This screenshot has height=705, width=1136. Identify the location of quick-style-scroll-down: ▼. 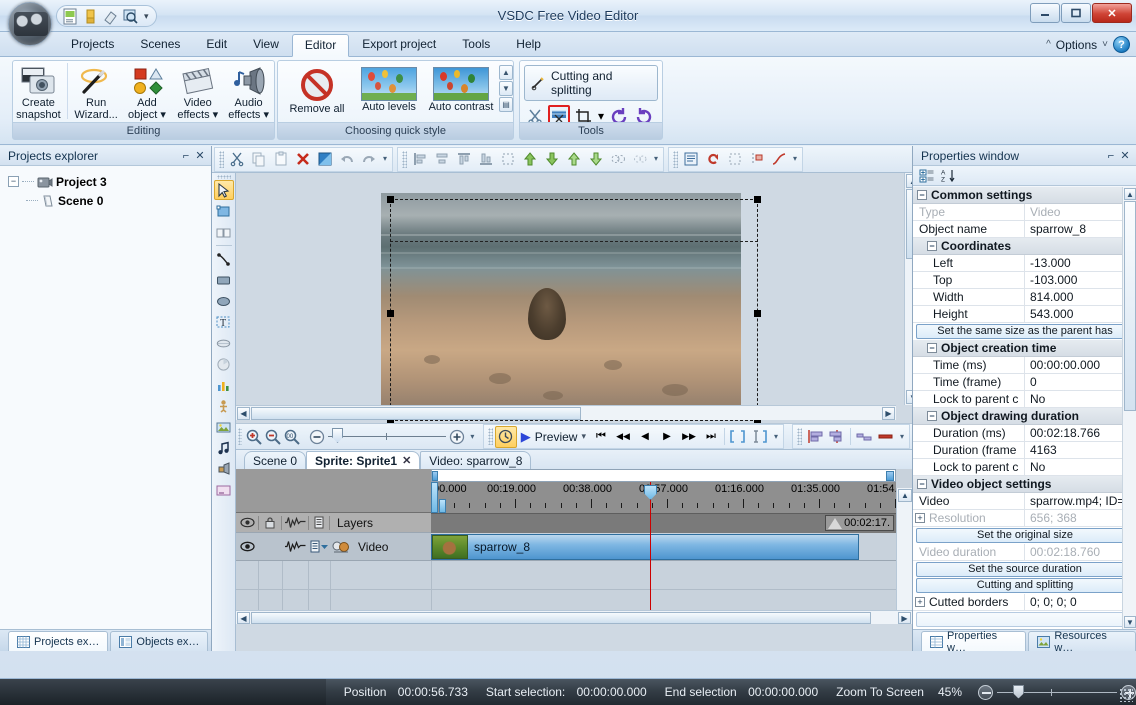
(506, 88).